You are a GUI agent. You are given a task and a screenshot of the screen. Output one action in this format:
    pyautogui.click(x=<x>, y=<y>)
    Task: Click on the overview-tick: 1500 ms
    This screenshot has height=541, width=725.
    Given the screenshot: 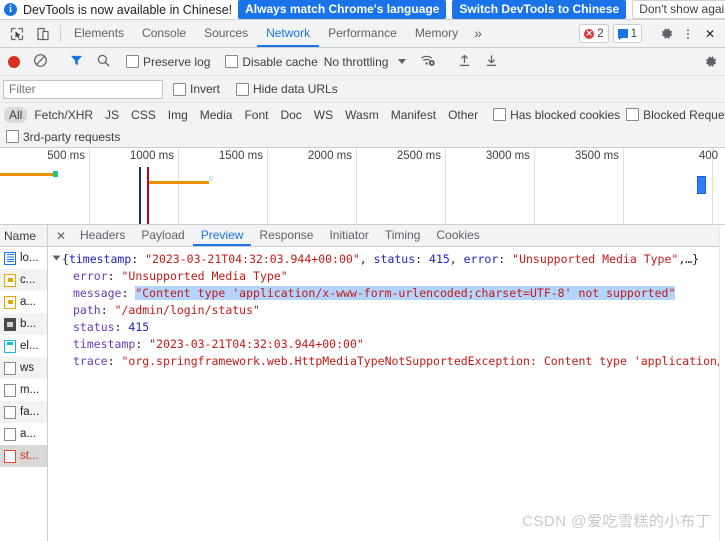 What is the action you would take?
    pyautogui.click(x=240, y=156)
    